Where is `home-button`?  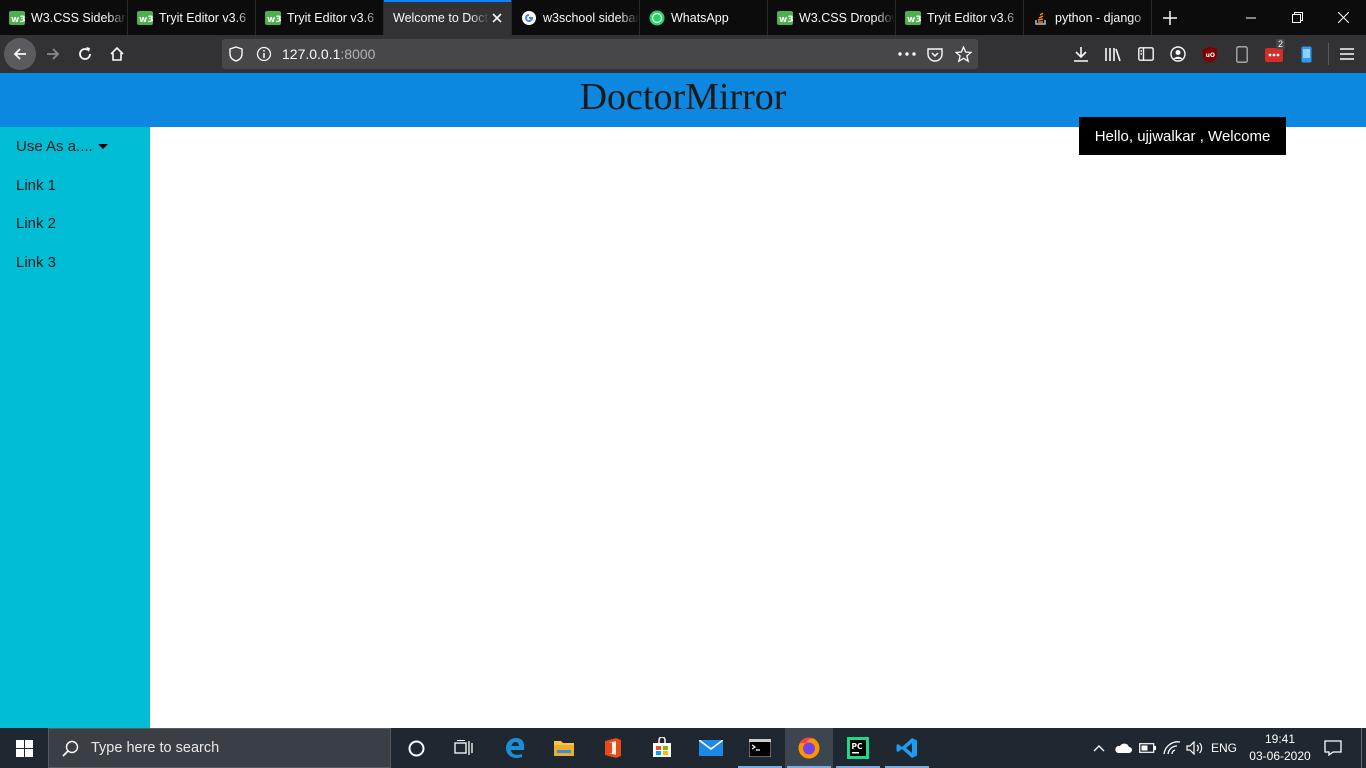
home-button is located at coordinates (117, 54).